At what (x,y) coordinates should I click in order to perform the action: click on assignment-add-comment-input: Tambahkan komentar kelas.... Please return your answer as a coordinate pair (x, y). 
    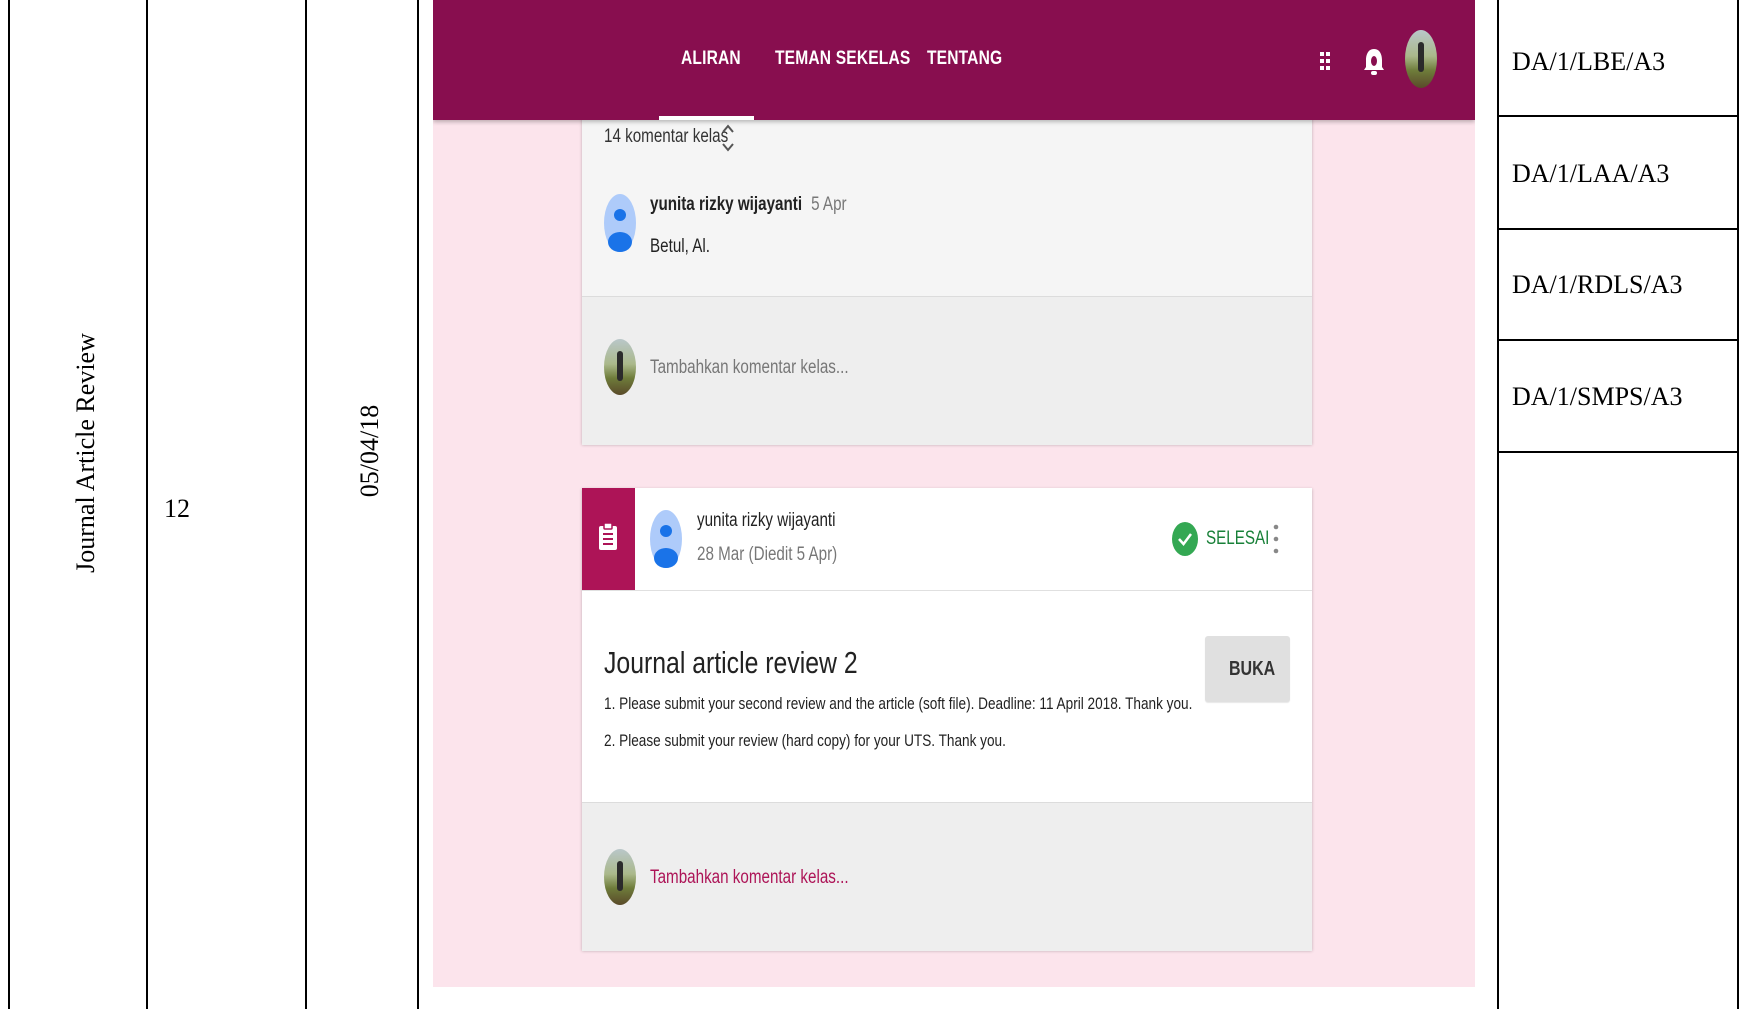
    Looking at the image, I should click on (749, 878).